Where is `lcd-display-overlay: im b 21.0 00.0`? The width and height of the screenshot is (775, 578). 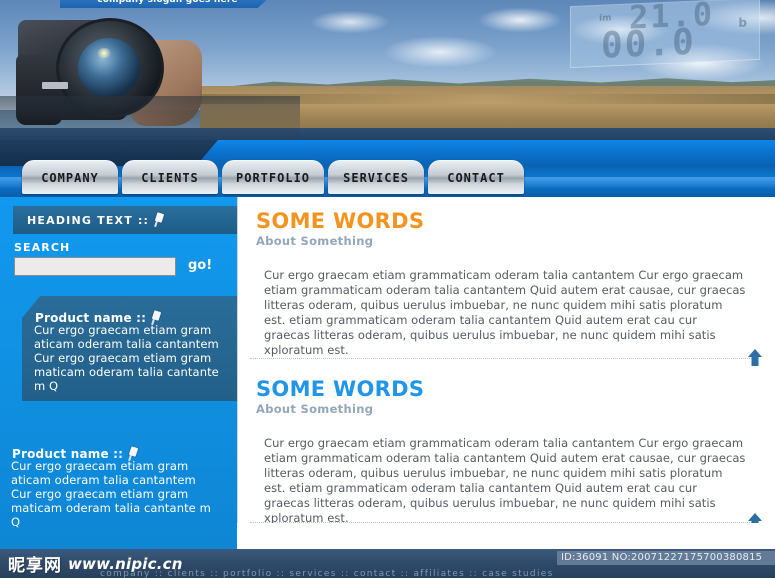
lcd-display-overlay: im b 21.0 00.0 is located at coordinates (665, 34).